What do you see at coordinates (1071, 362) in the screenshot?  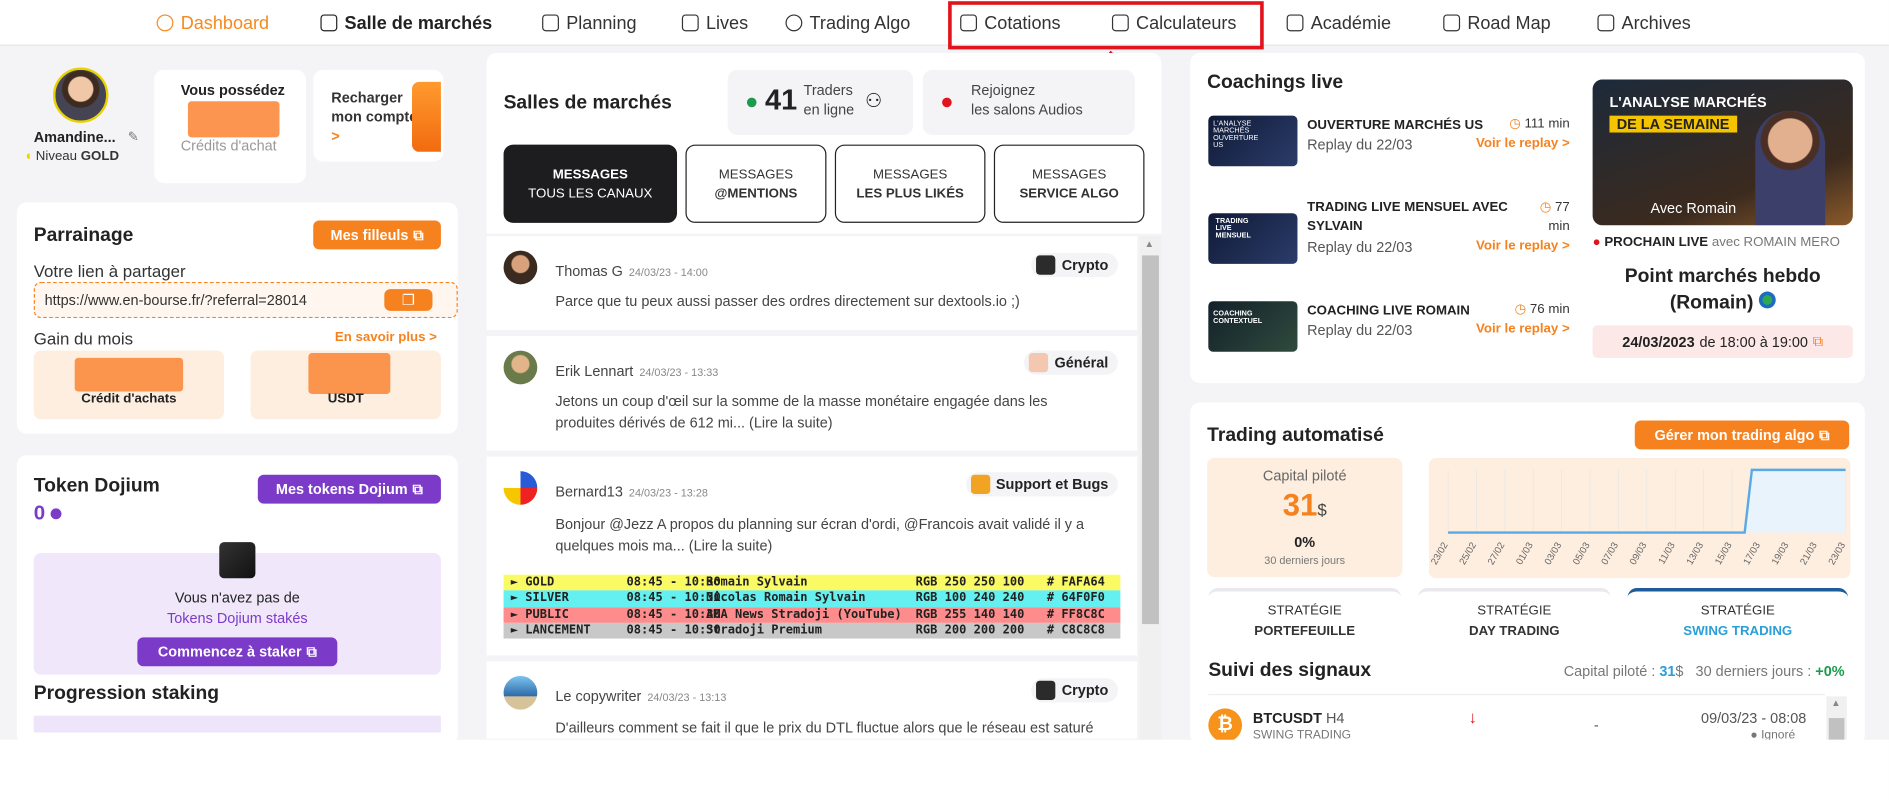 I see `channel-tag: Général` at bounding box center [1071, 362].